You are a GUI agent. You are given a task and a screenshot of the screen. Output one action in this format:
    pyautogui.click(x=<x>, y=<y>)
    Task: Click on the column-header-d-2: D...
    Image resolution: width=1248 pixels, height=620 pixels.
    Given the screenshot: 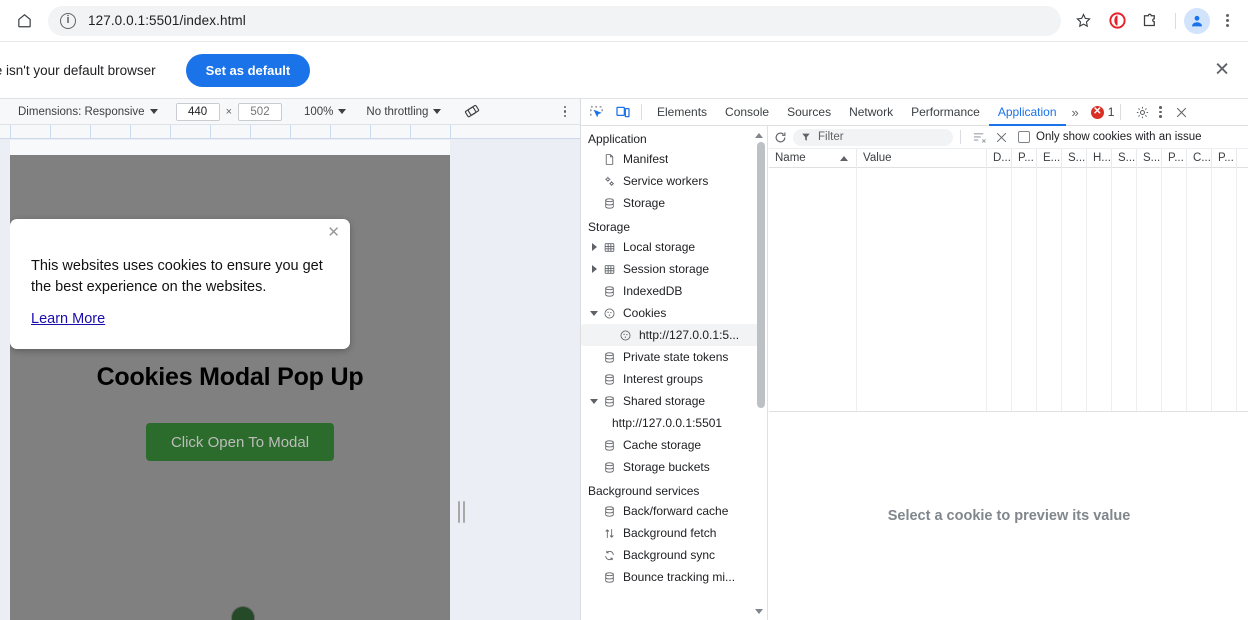 What is the action you would take?
    pyautogui.click(x=999, y=158)
    